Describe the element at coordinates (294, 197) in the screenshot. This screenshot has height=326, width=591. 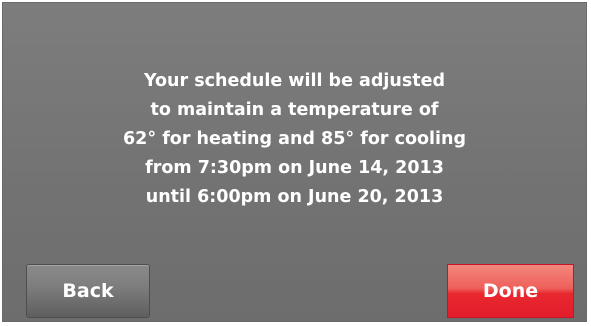
I see `message-line: until 6:00pm on June 20, 2013` at that location.